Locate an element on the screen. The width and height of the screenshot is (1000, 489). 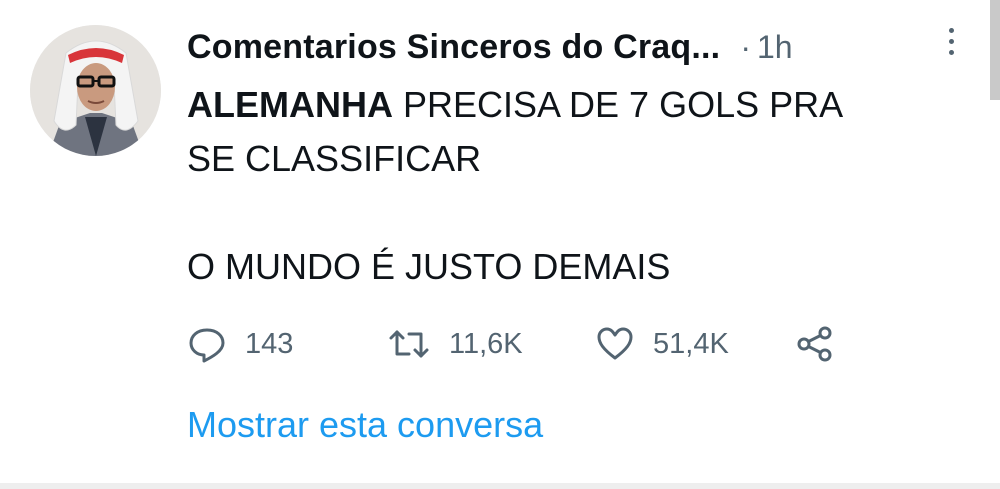
retweet-button: 11,6K is located at coordinates (455, 344).